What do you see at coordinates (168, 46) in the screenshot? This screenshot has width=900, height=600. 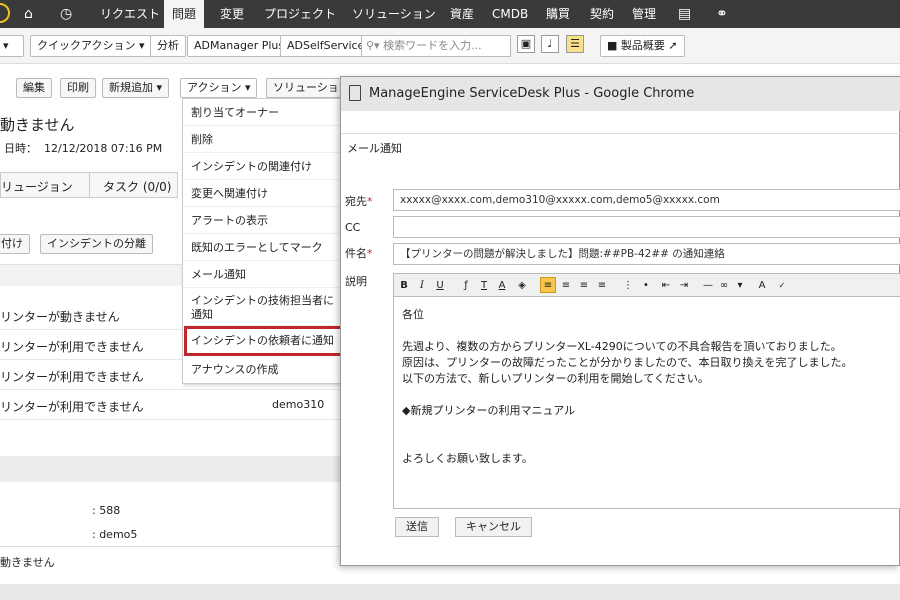 I see `analysis-button: 分析` at bounding box center [168, 46].